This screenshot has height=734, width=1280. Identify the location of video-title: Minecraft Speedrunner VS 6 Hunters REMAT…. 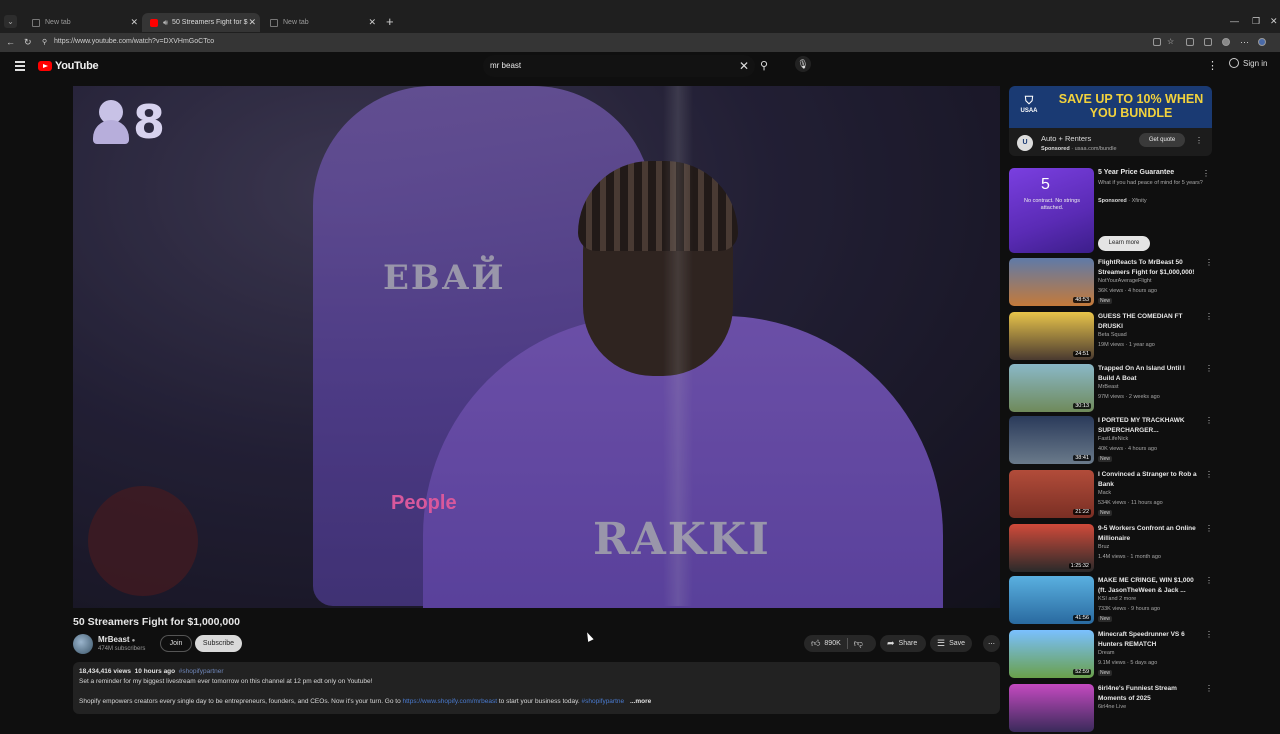
(1150, 639).